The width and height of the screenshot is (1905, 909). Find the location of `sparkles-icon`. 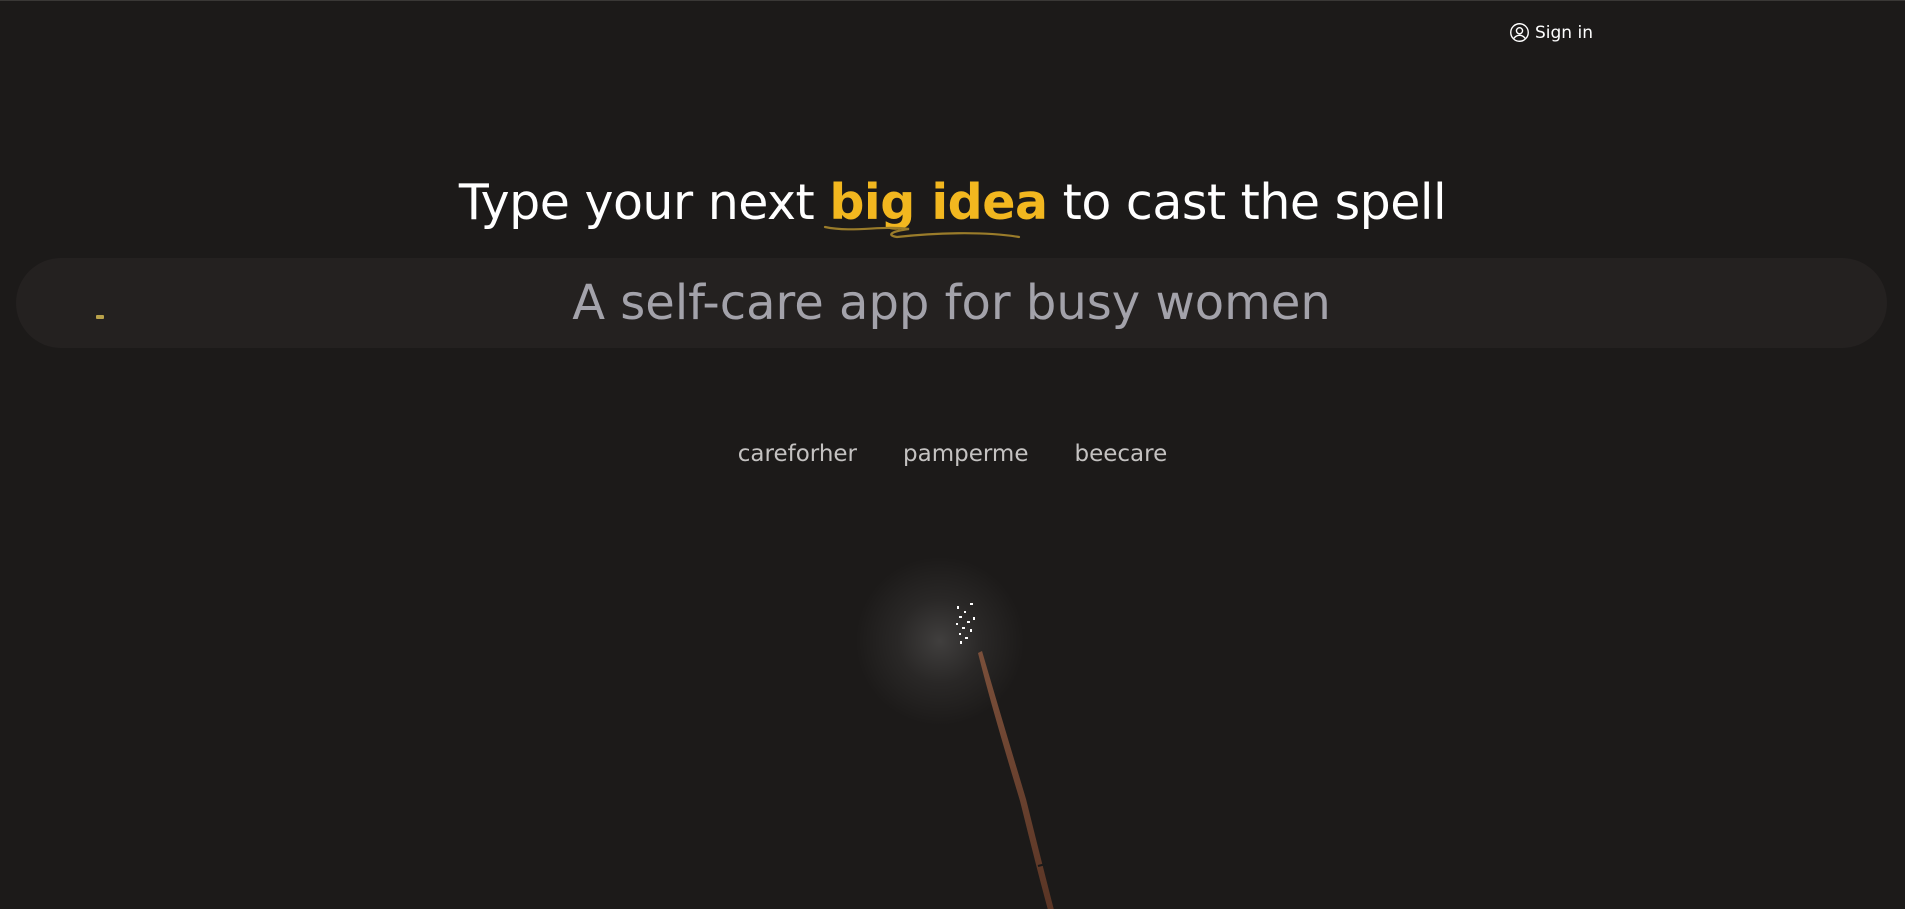

sparkles-icon is located at coordinates (965, 623).